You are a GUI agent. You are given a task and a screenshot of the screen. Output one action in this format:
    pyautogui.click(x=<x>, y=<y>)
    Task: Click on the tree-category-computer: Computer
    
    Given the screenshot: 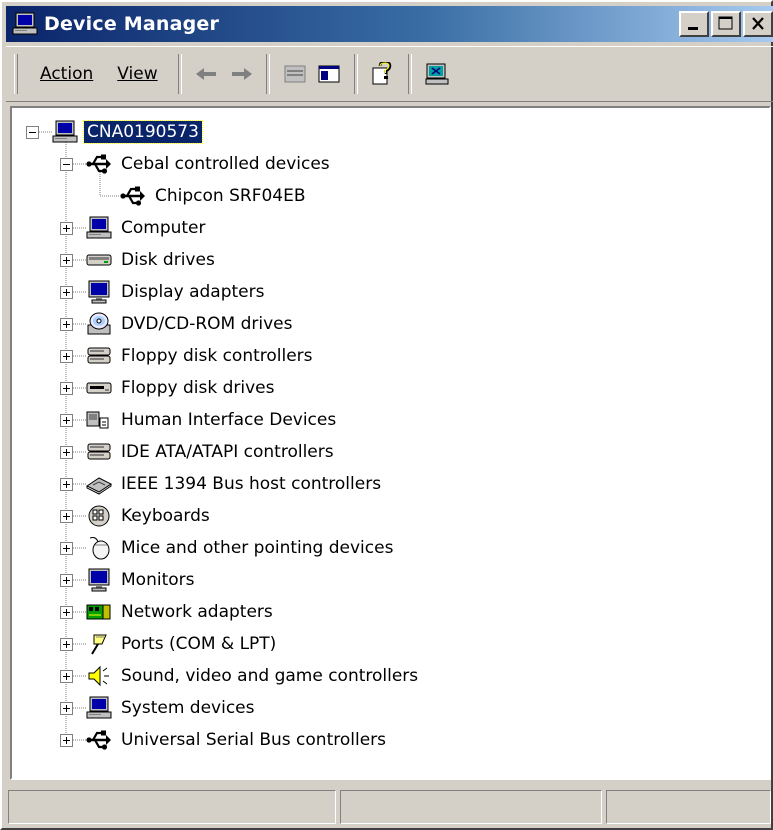 What is the action you would take?
    pyautogui.click(x=147, y=228)
    